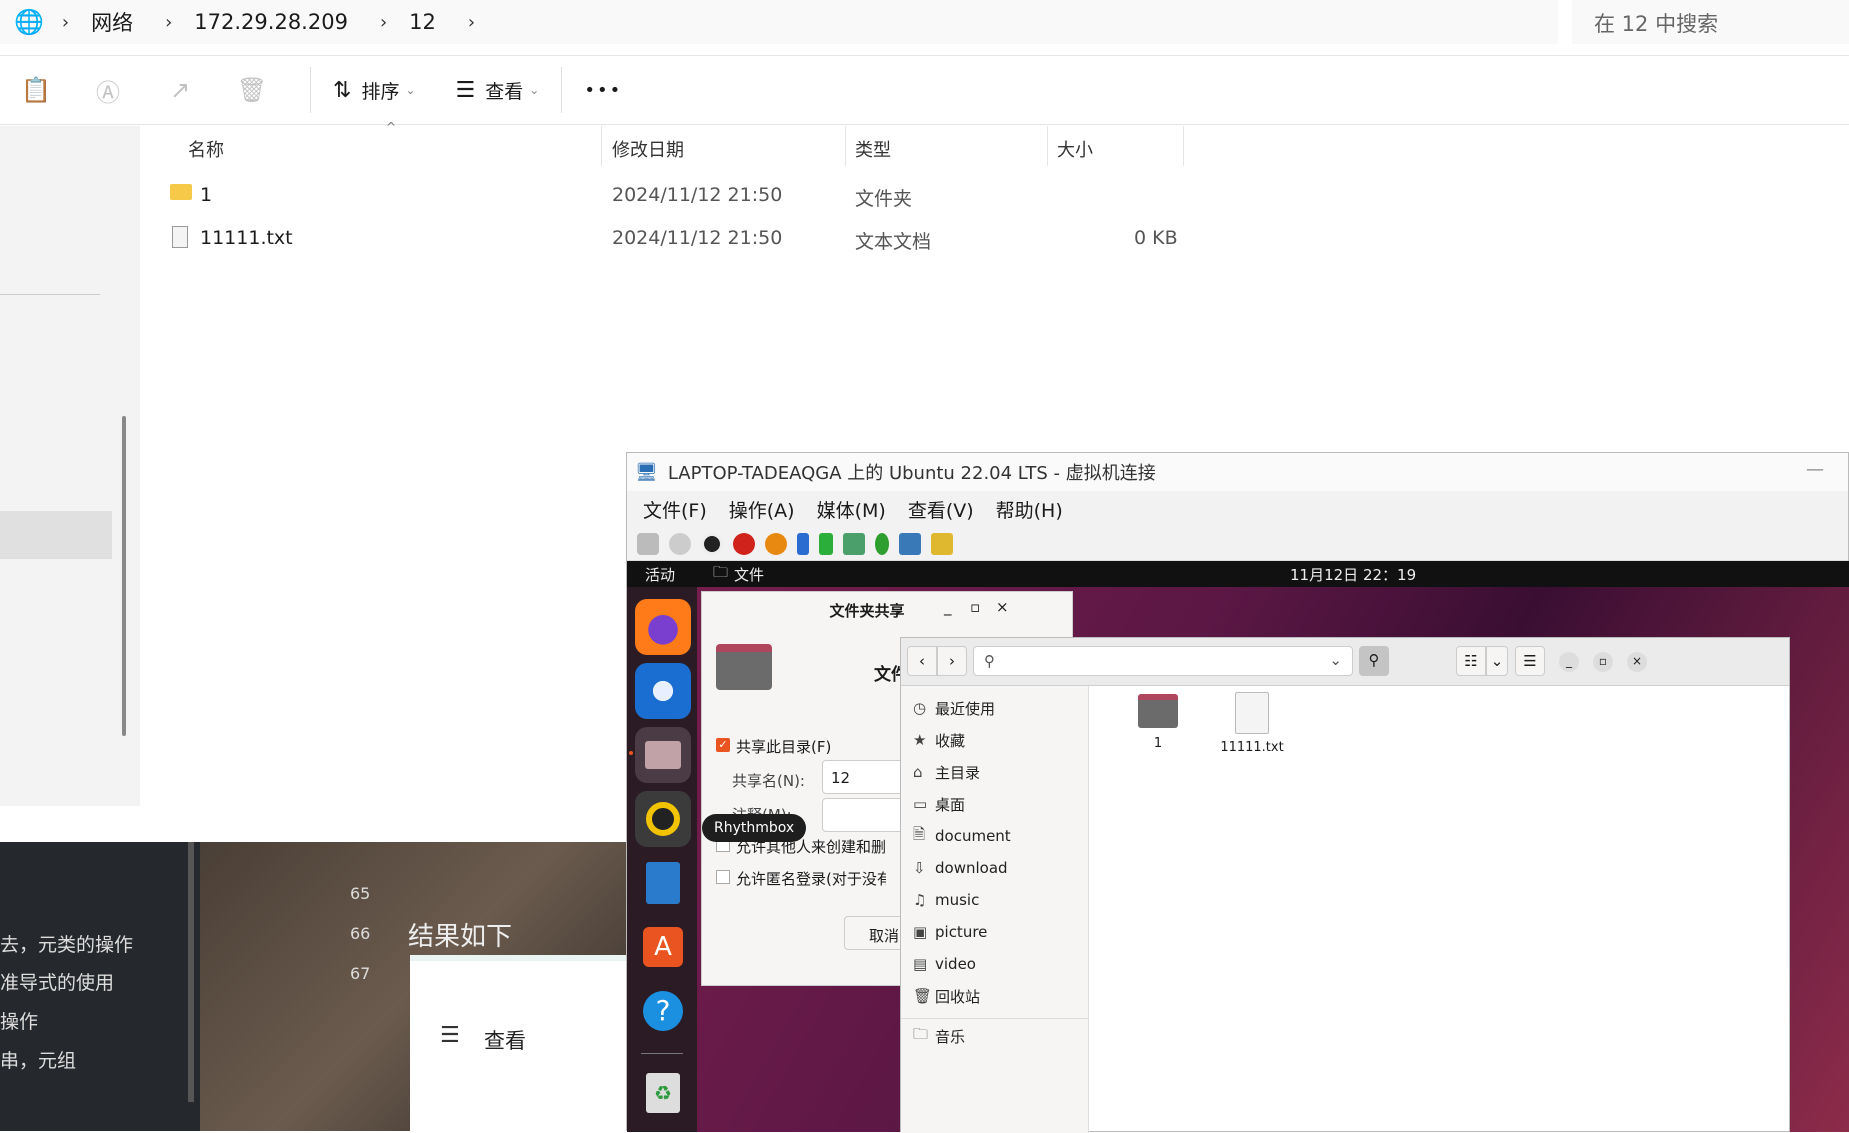  I want to click on file-date: 2024/11/12 21:50, so click(697, 238).